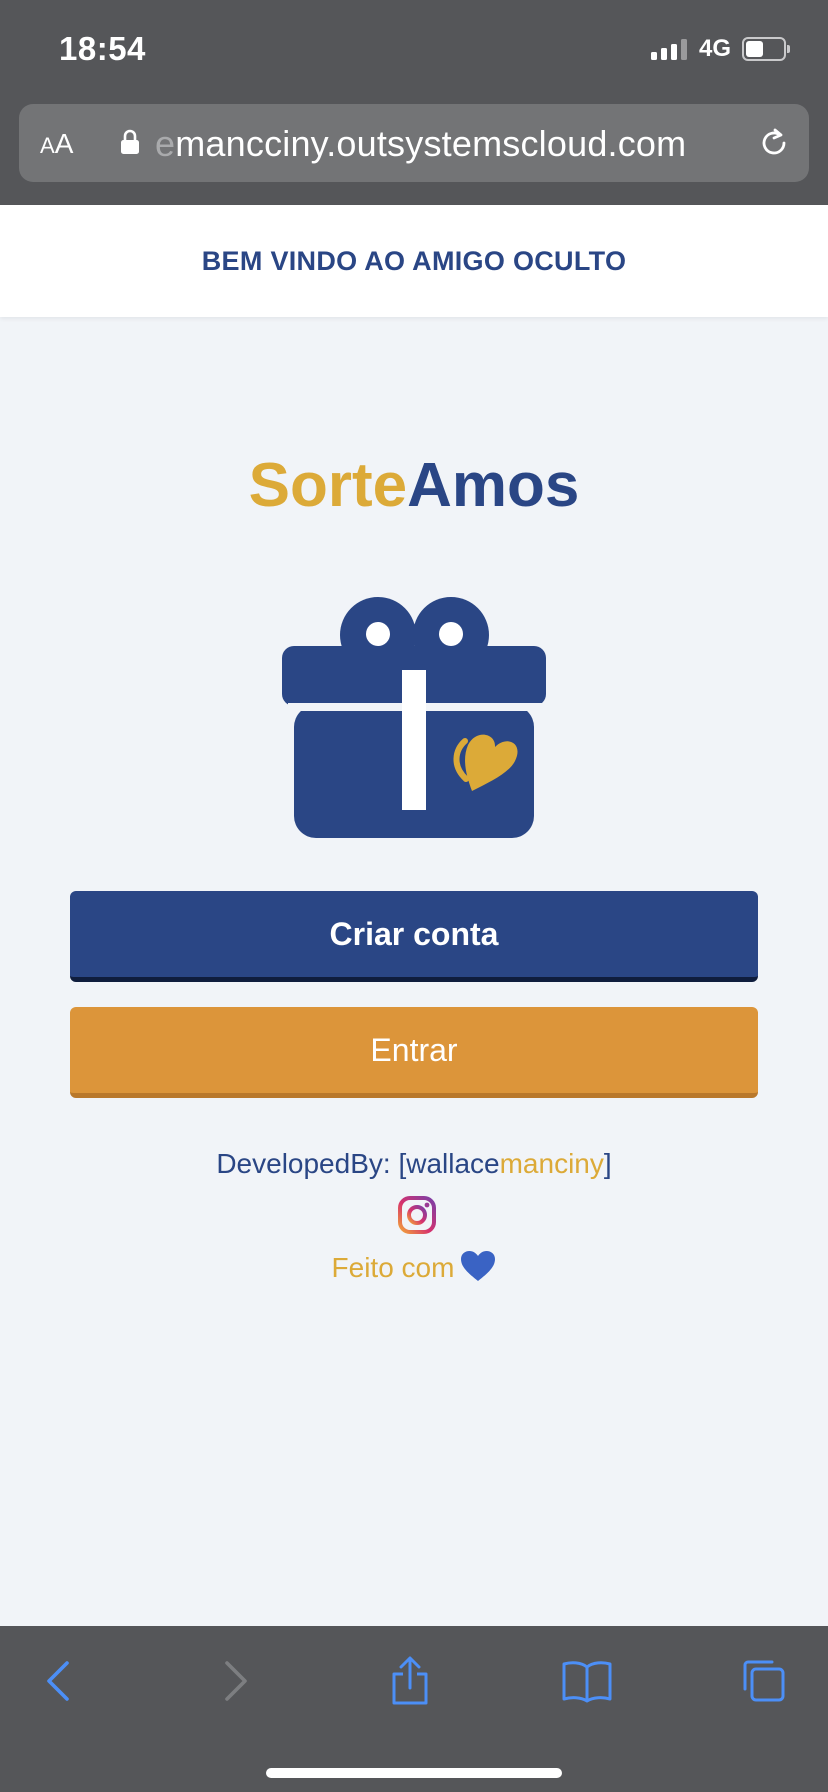 The width and height of the screenshot is (828, 1792). Describe the element at coordinates (414, 1773) in the screenshot. I see `home-indicator` at that location.